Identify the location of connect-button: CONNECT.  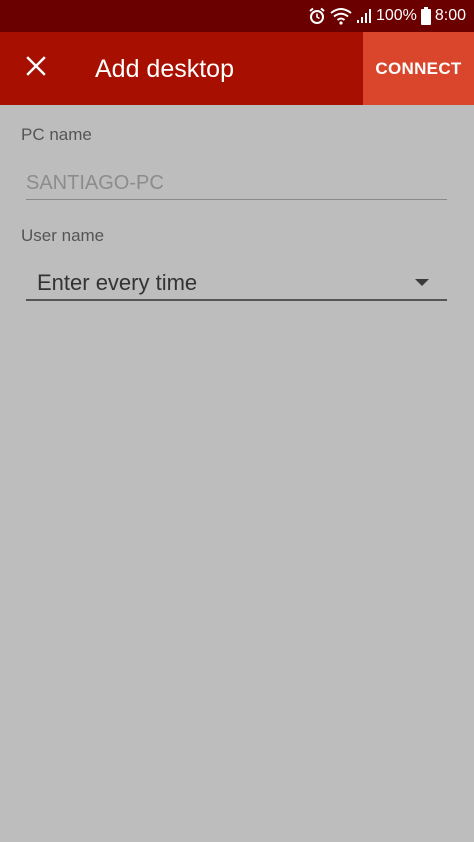
(418, 68).